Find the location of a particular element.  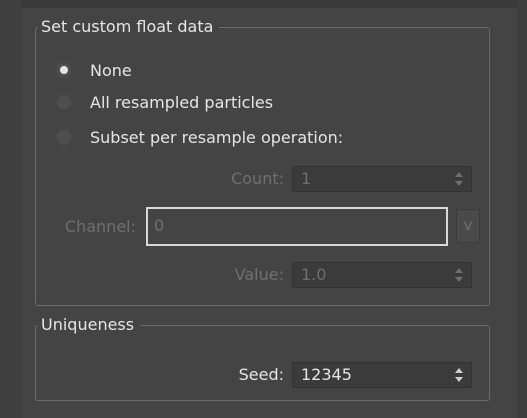

count-spinner: 1 is located at coordinates (382, 179).